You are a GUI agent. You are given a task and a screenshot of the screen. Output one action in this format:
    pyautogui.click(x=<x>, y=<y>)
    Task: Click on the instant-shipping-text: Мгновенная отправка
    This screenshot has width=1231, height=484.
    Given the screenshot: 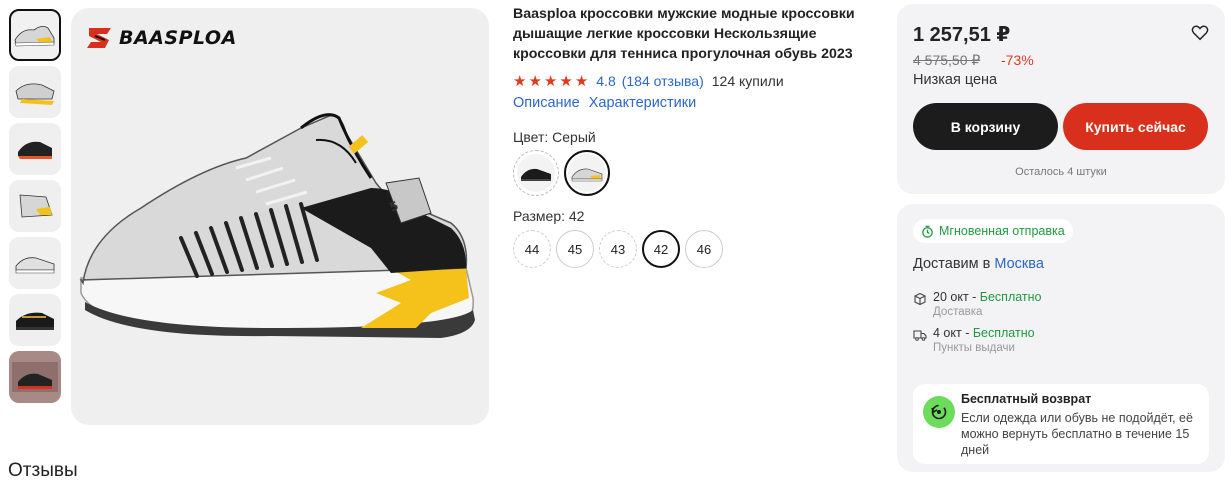 What is the action you would take?
    pyautogui.click(x=1002, y=231)
    